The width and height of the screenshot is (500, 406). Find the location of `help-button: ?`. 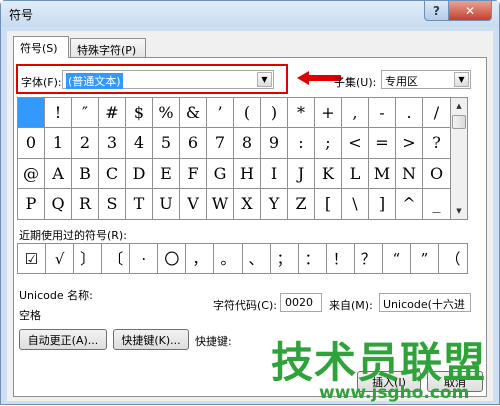

help-button: ? is located at coordinates (436, 11).